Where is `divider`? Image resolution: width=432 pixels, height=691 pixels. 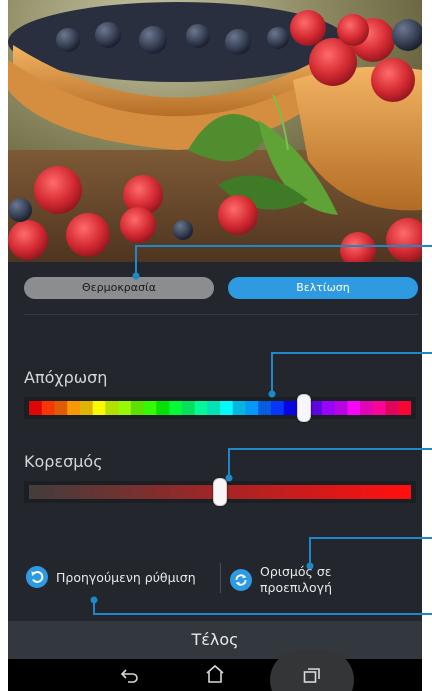 divider is located at coordinates (221, 314).